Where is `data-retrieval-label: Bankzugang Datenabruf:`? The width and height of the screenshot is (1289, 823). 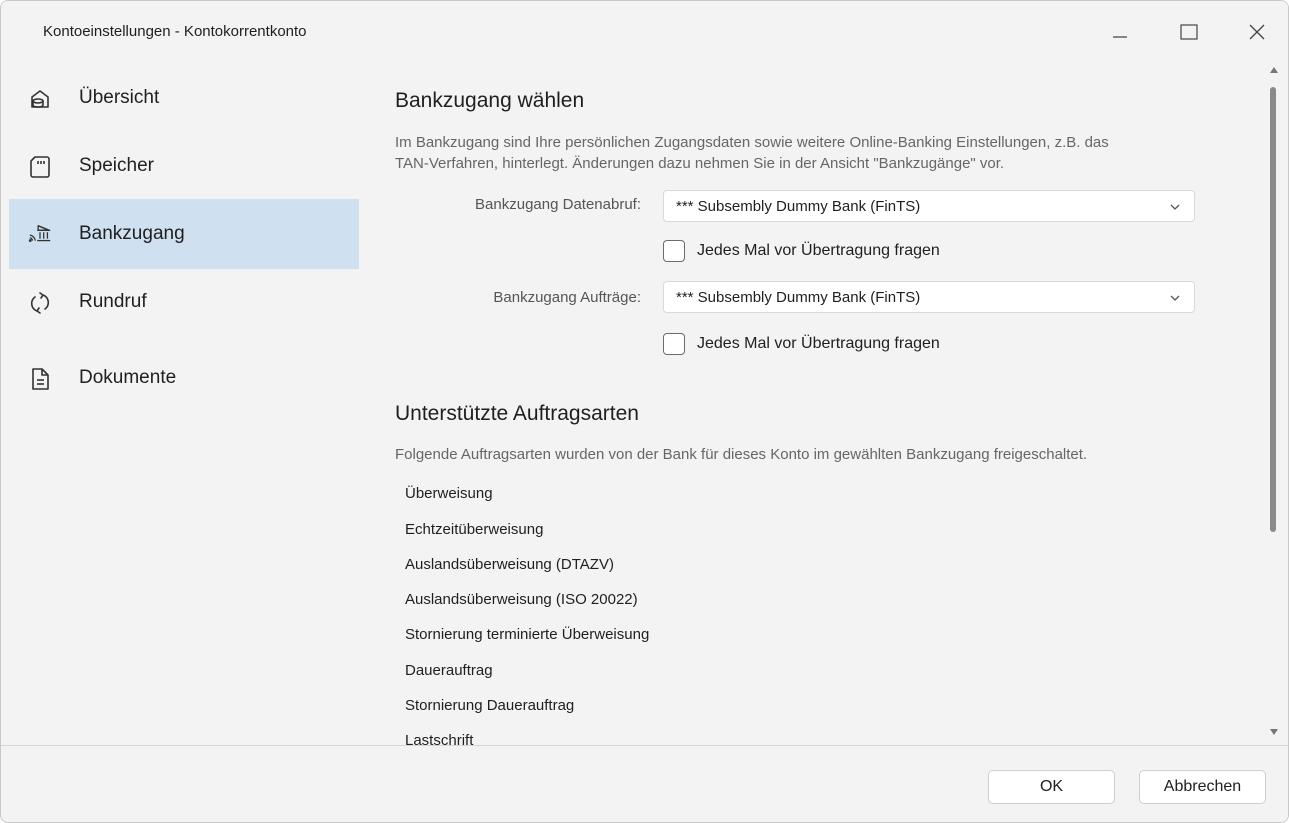
data-retrieval-label: Bankzugang Datenabruf: is located at coordinates (558, 204).